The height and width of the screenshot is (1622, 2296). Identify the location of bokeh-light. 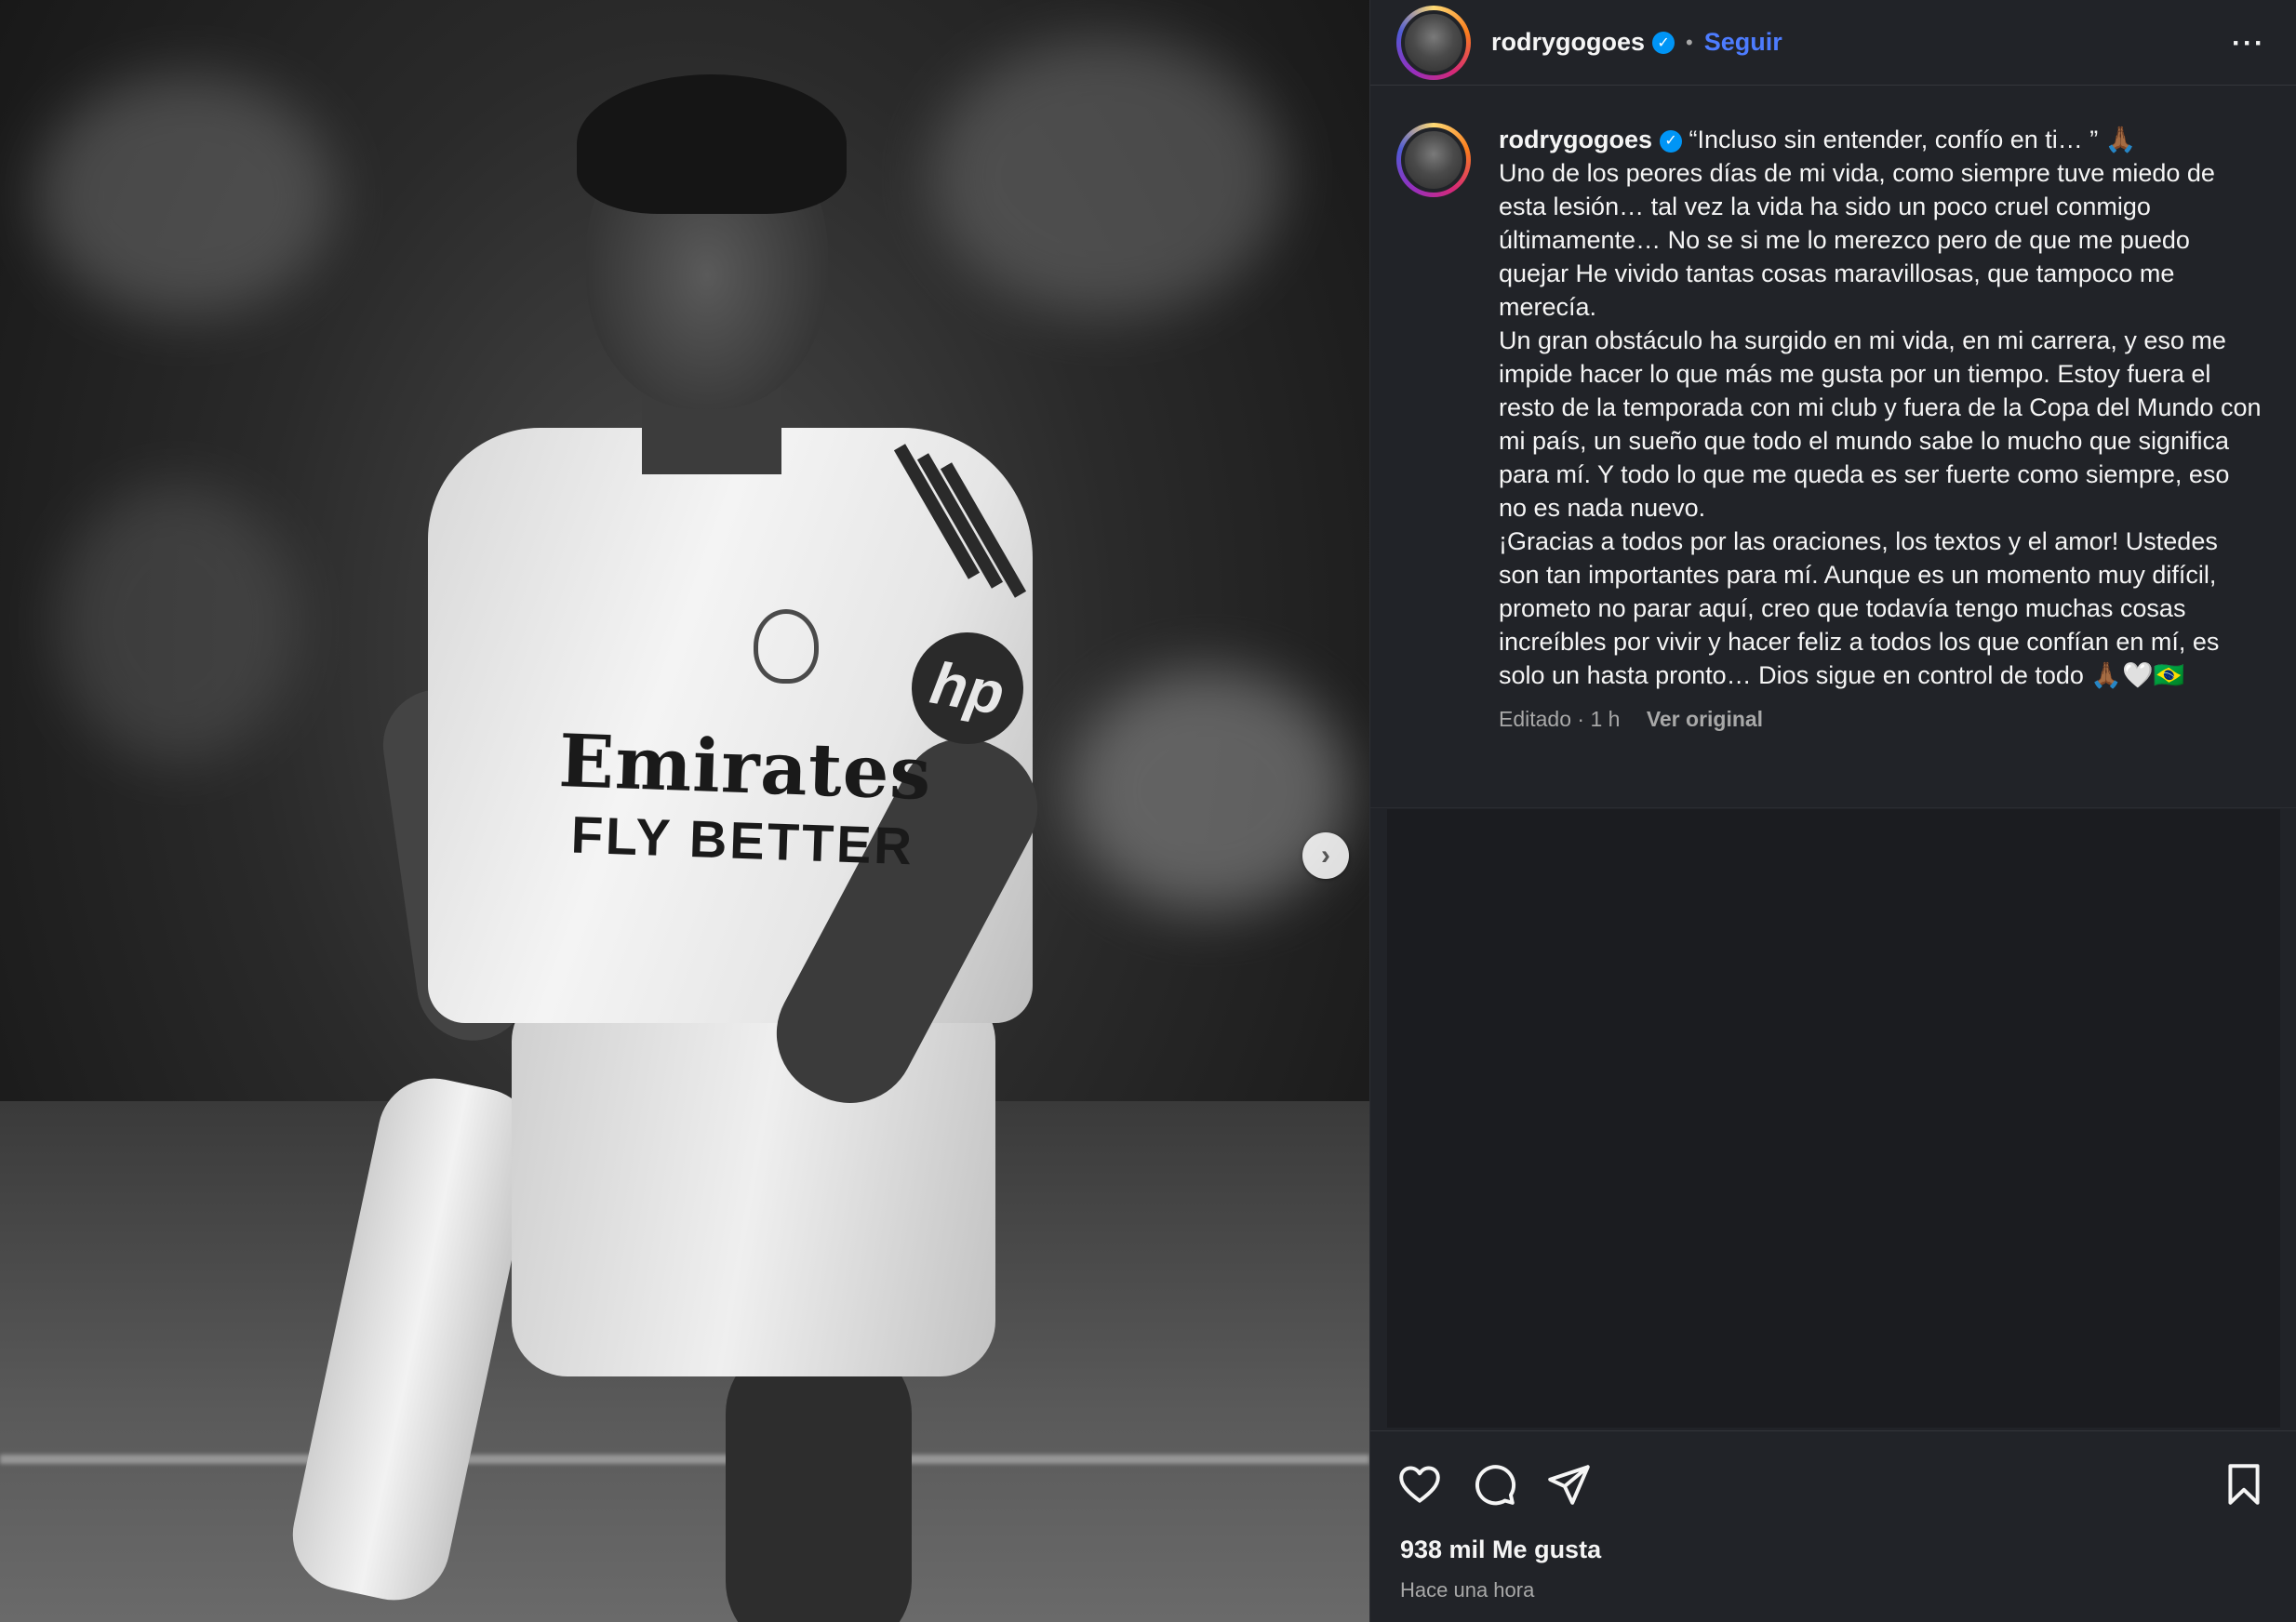
(177, 623).